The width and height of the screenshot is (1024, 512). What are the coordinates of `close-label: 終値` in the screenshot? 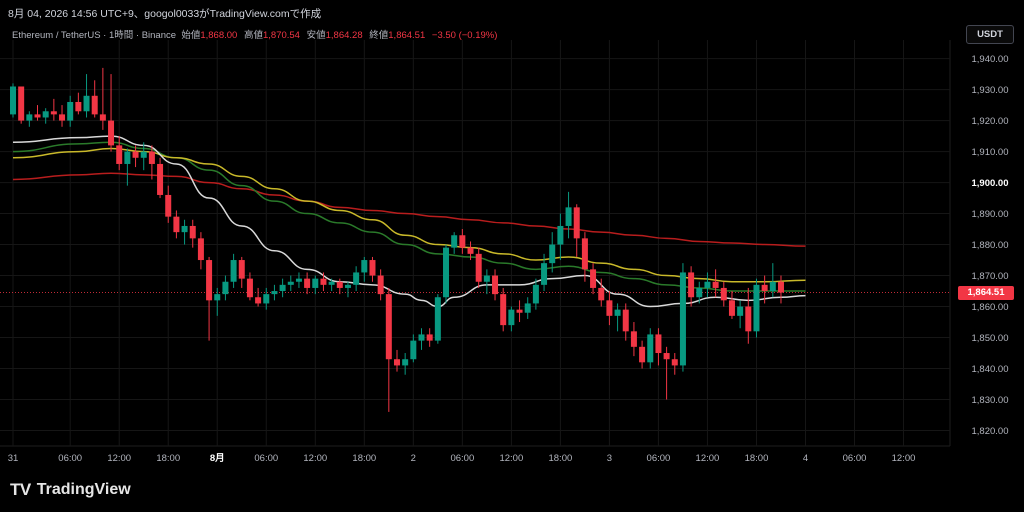 It's located at (379, 35).